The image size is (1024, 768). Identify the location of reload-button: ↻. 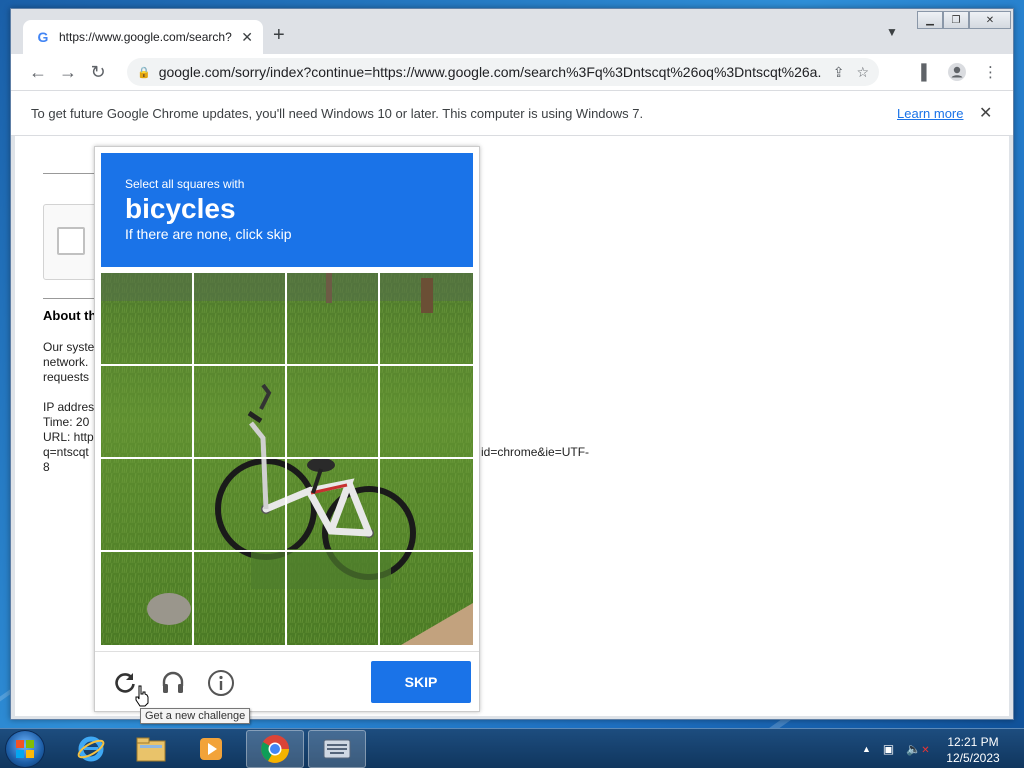
(98, 72).